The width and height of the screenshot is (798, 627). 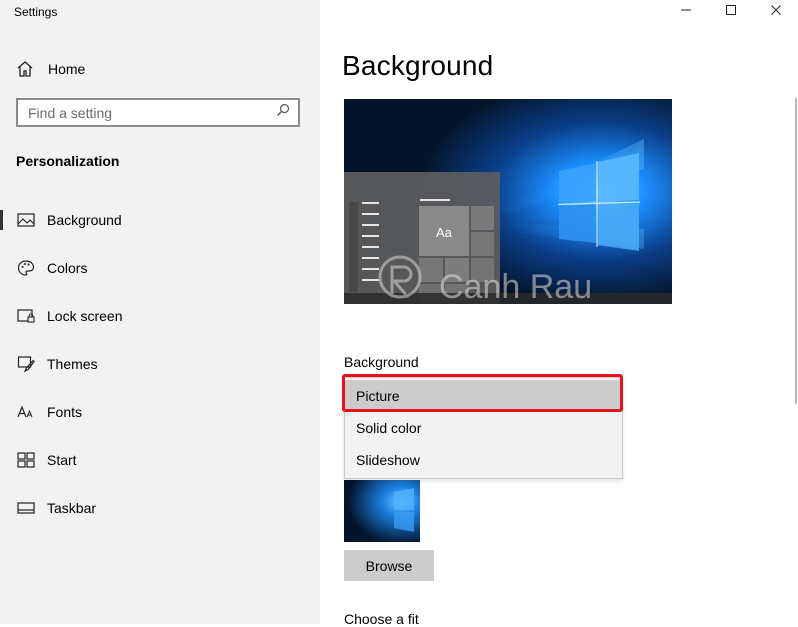 I want to click on background-label: Background, so click(x=381, y=362).